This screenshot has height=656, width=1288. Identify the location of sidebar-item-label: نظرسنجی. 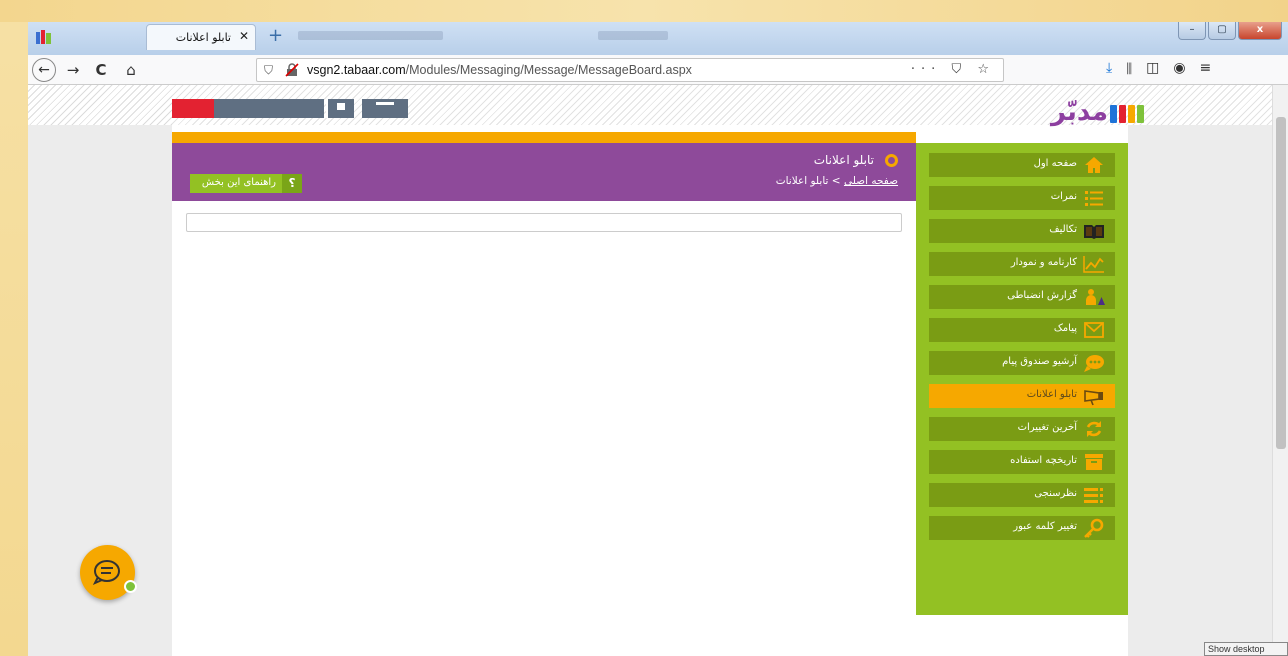
(1055, 493).